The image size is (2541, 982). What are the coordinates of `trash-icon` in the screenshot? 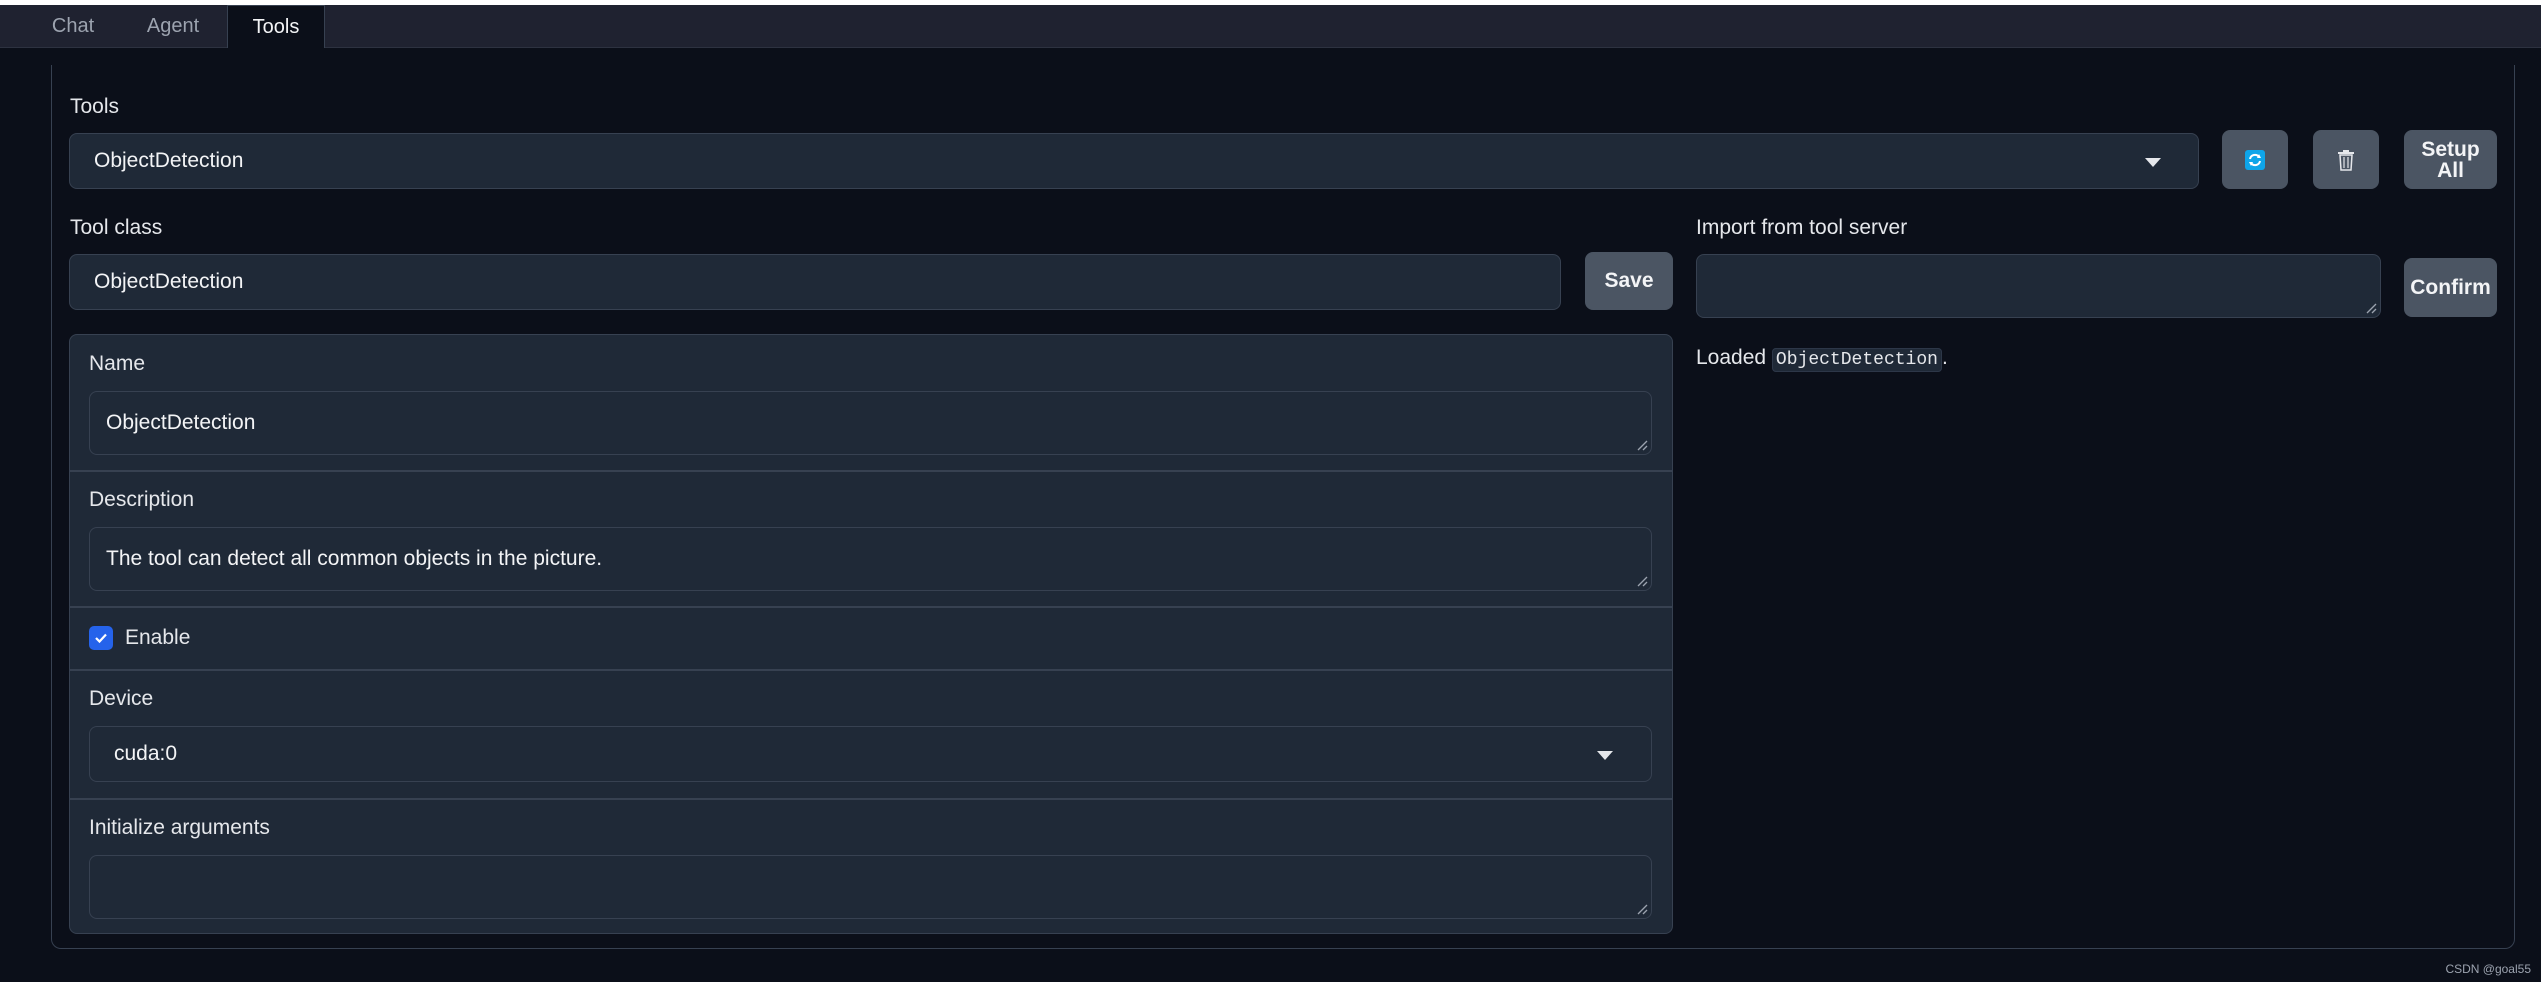 It's located at (2346, 160).